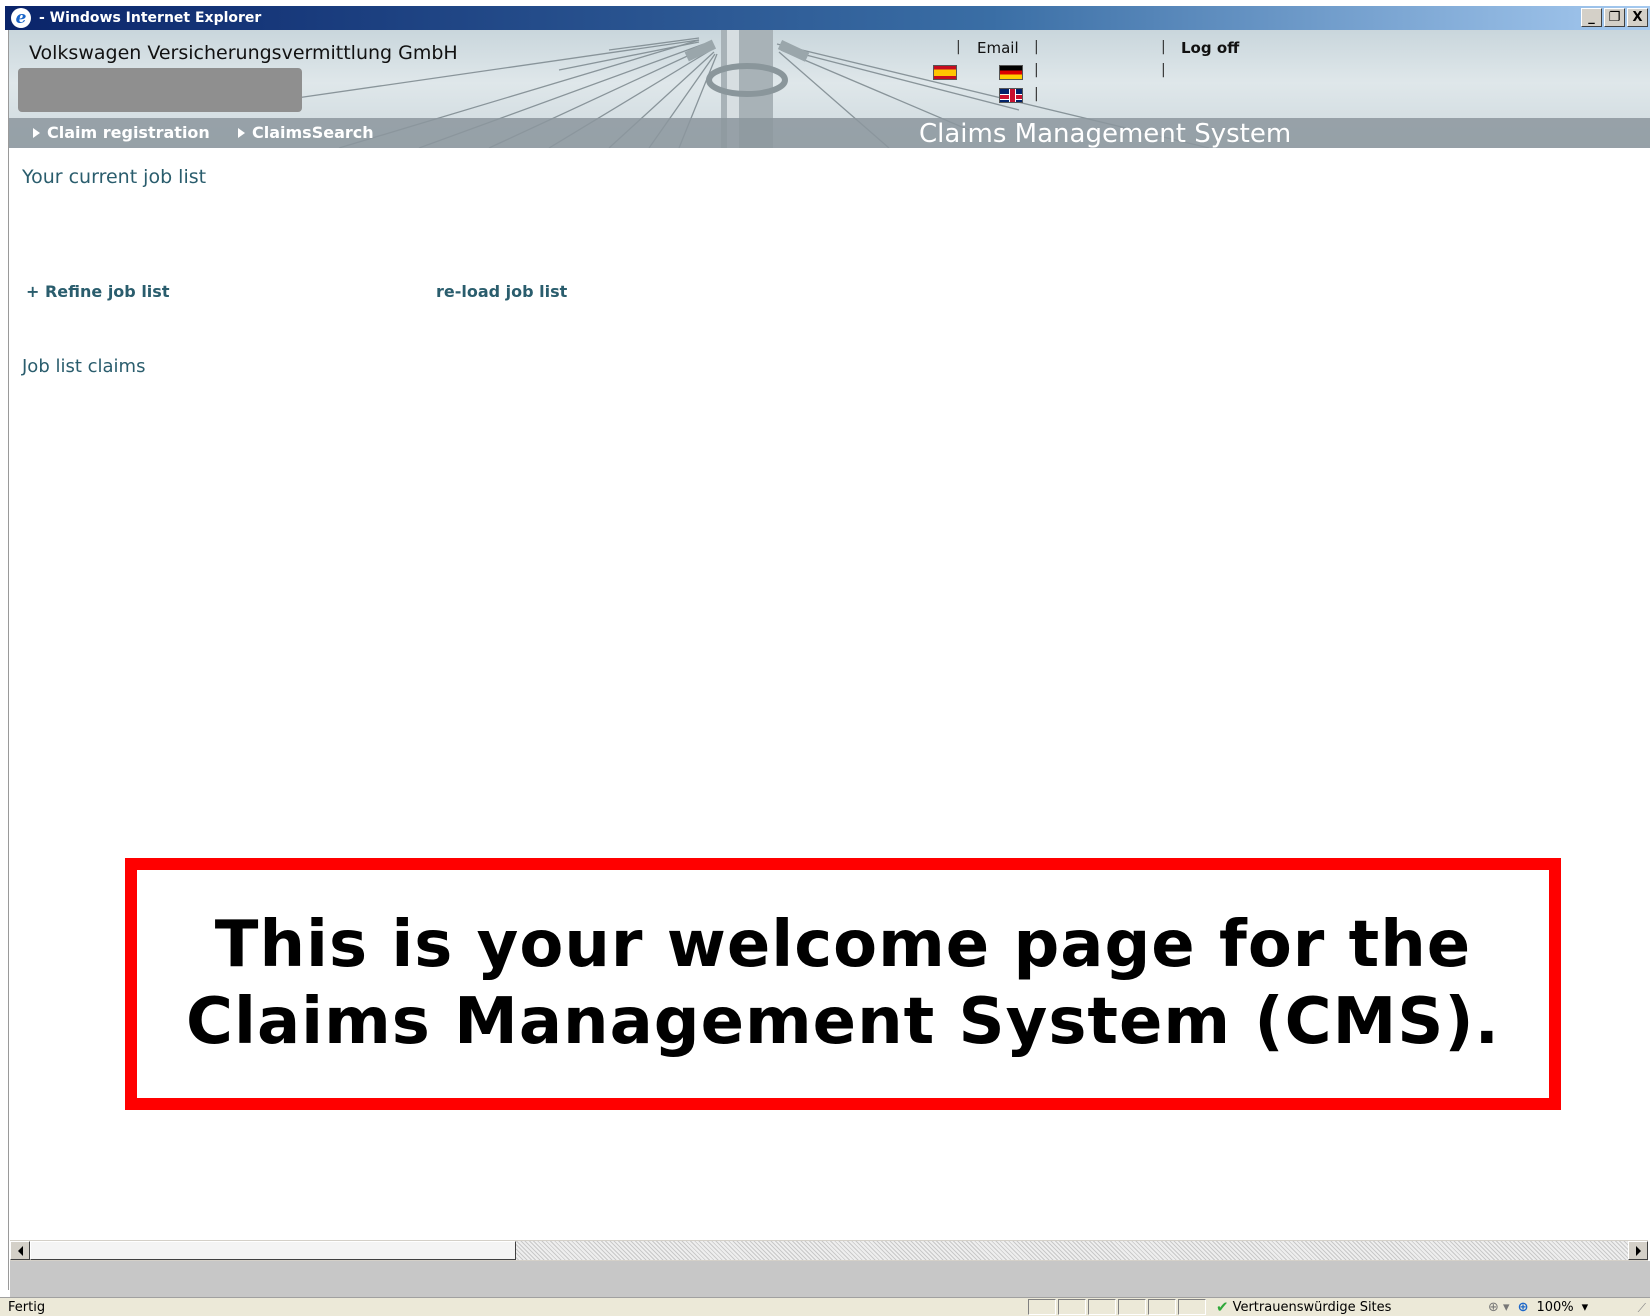 The height and width of the screenshot is (1316, 1650). I want to click on header-links: | Email | | Log off | | |, so click(829, 75).